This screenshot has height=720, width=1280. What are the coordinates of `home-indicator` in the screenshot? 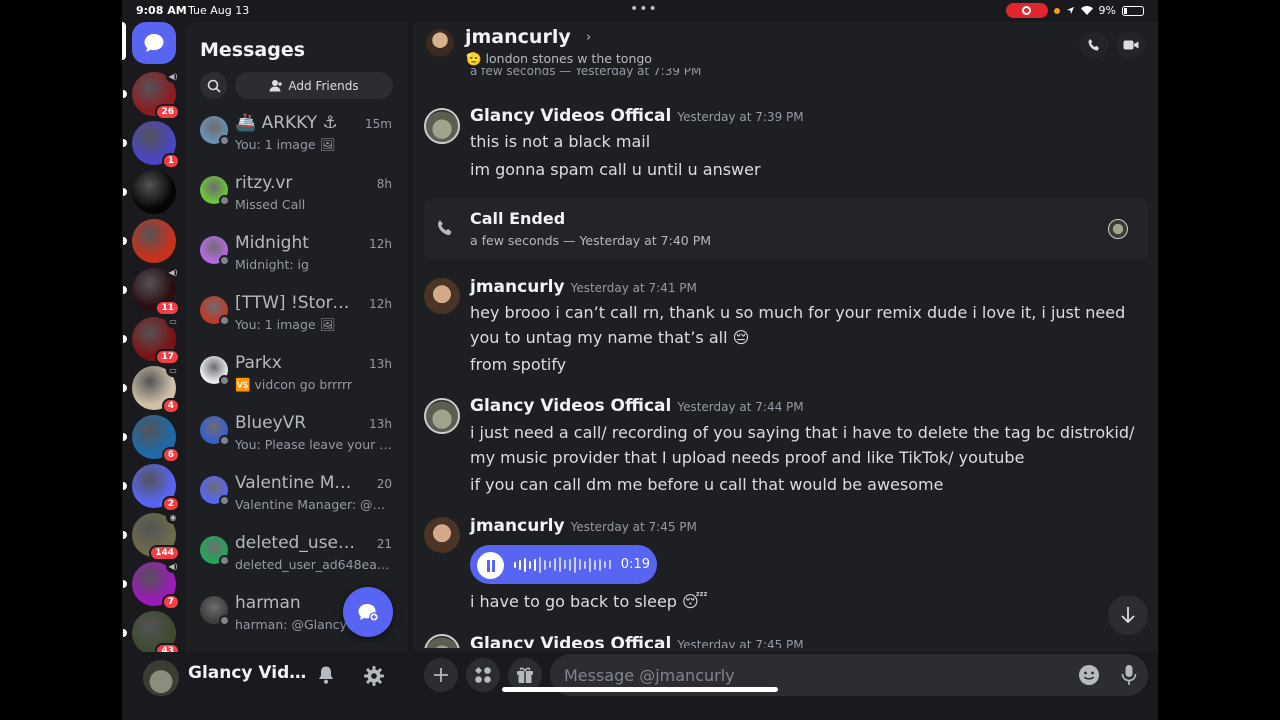 It's located at (640, 689).